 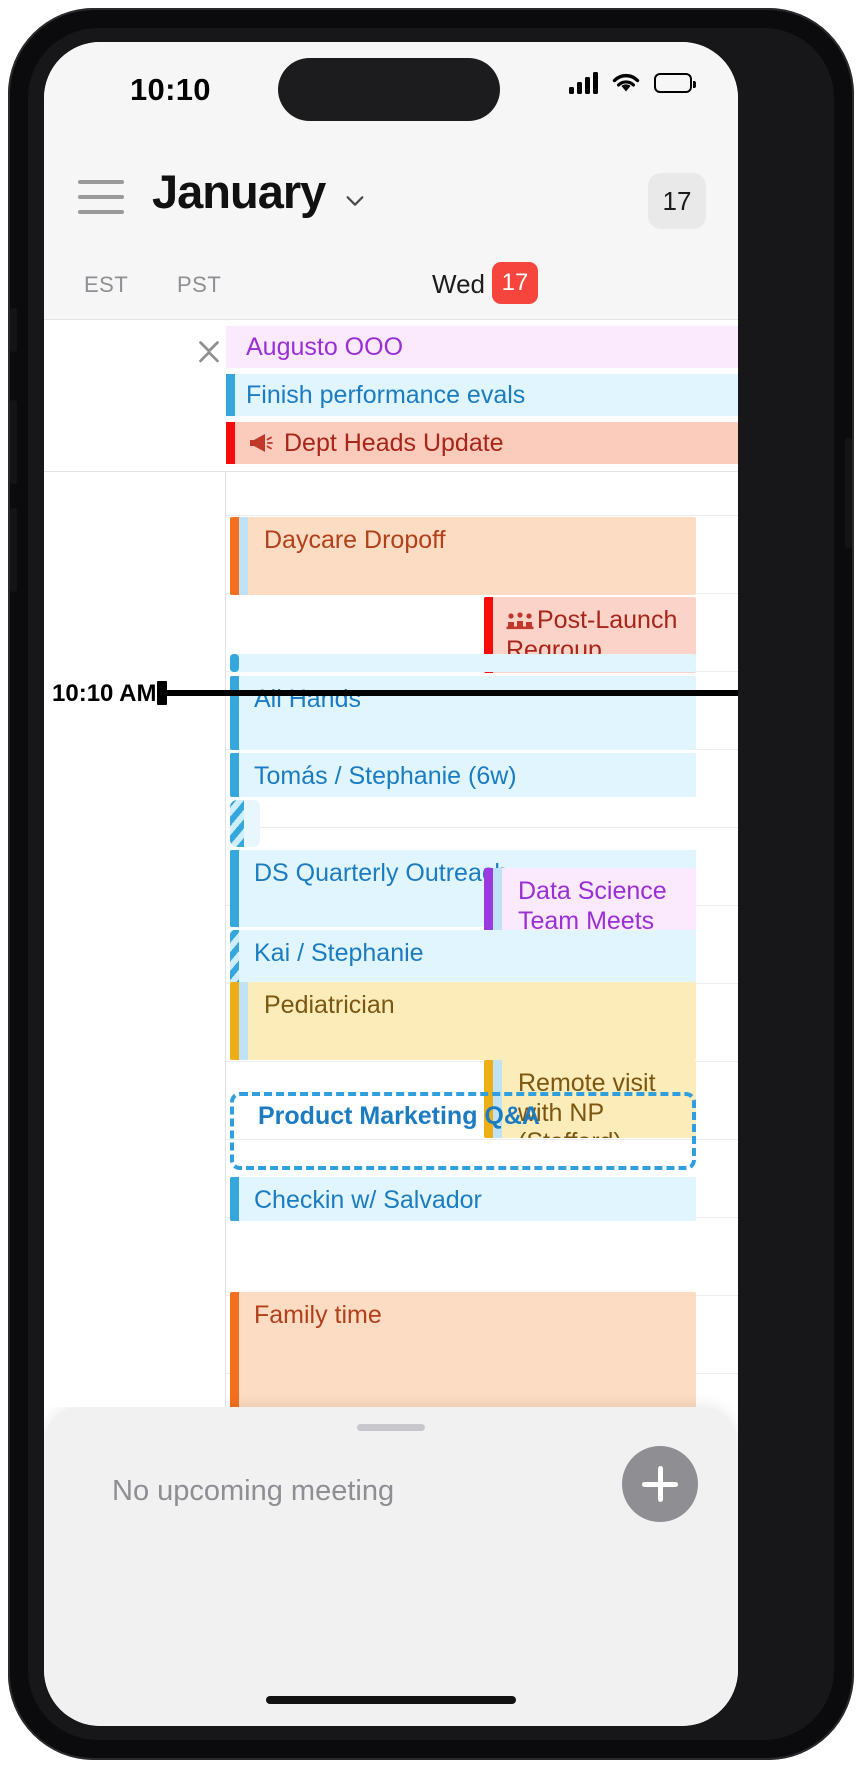 What do you see at coordinates (386, 394) in the screenshot?
I see `all-day-event-title: Finish performance evals` at bounding box center [386, 394].